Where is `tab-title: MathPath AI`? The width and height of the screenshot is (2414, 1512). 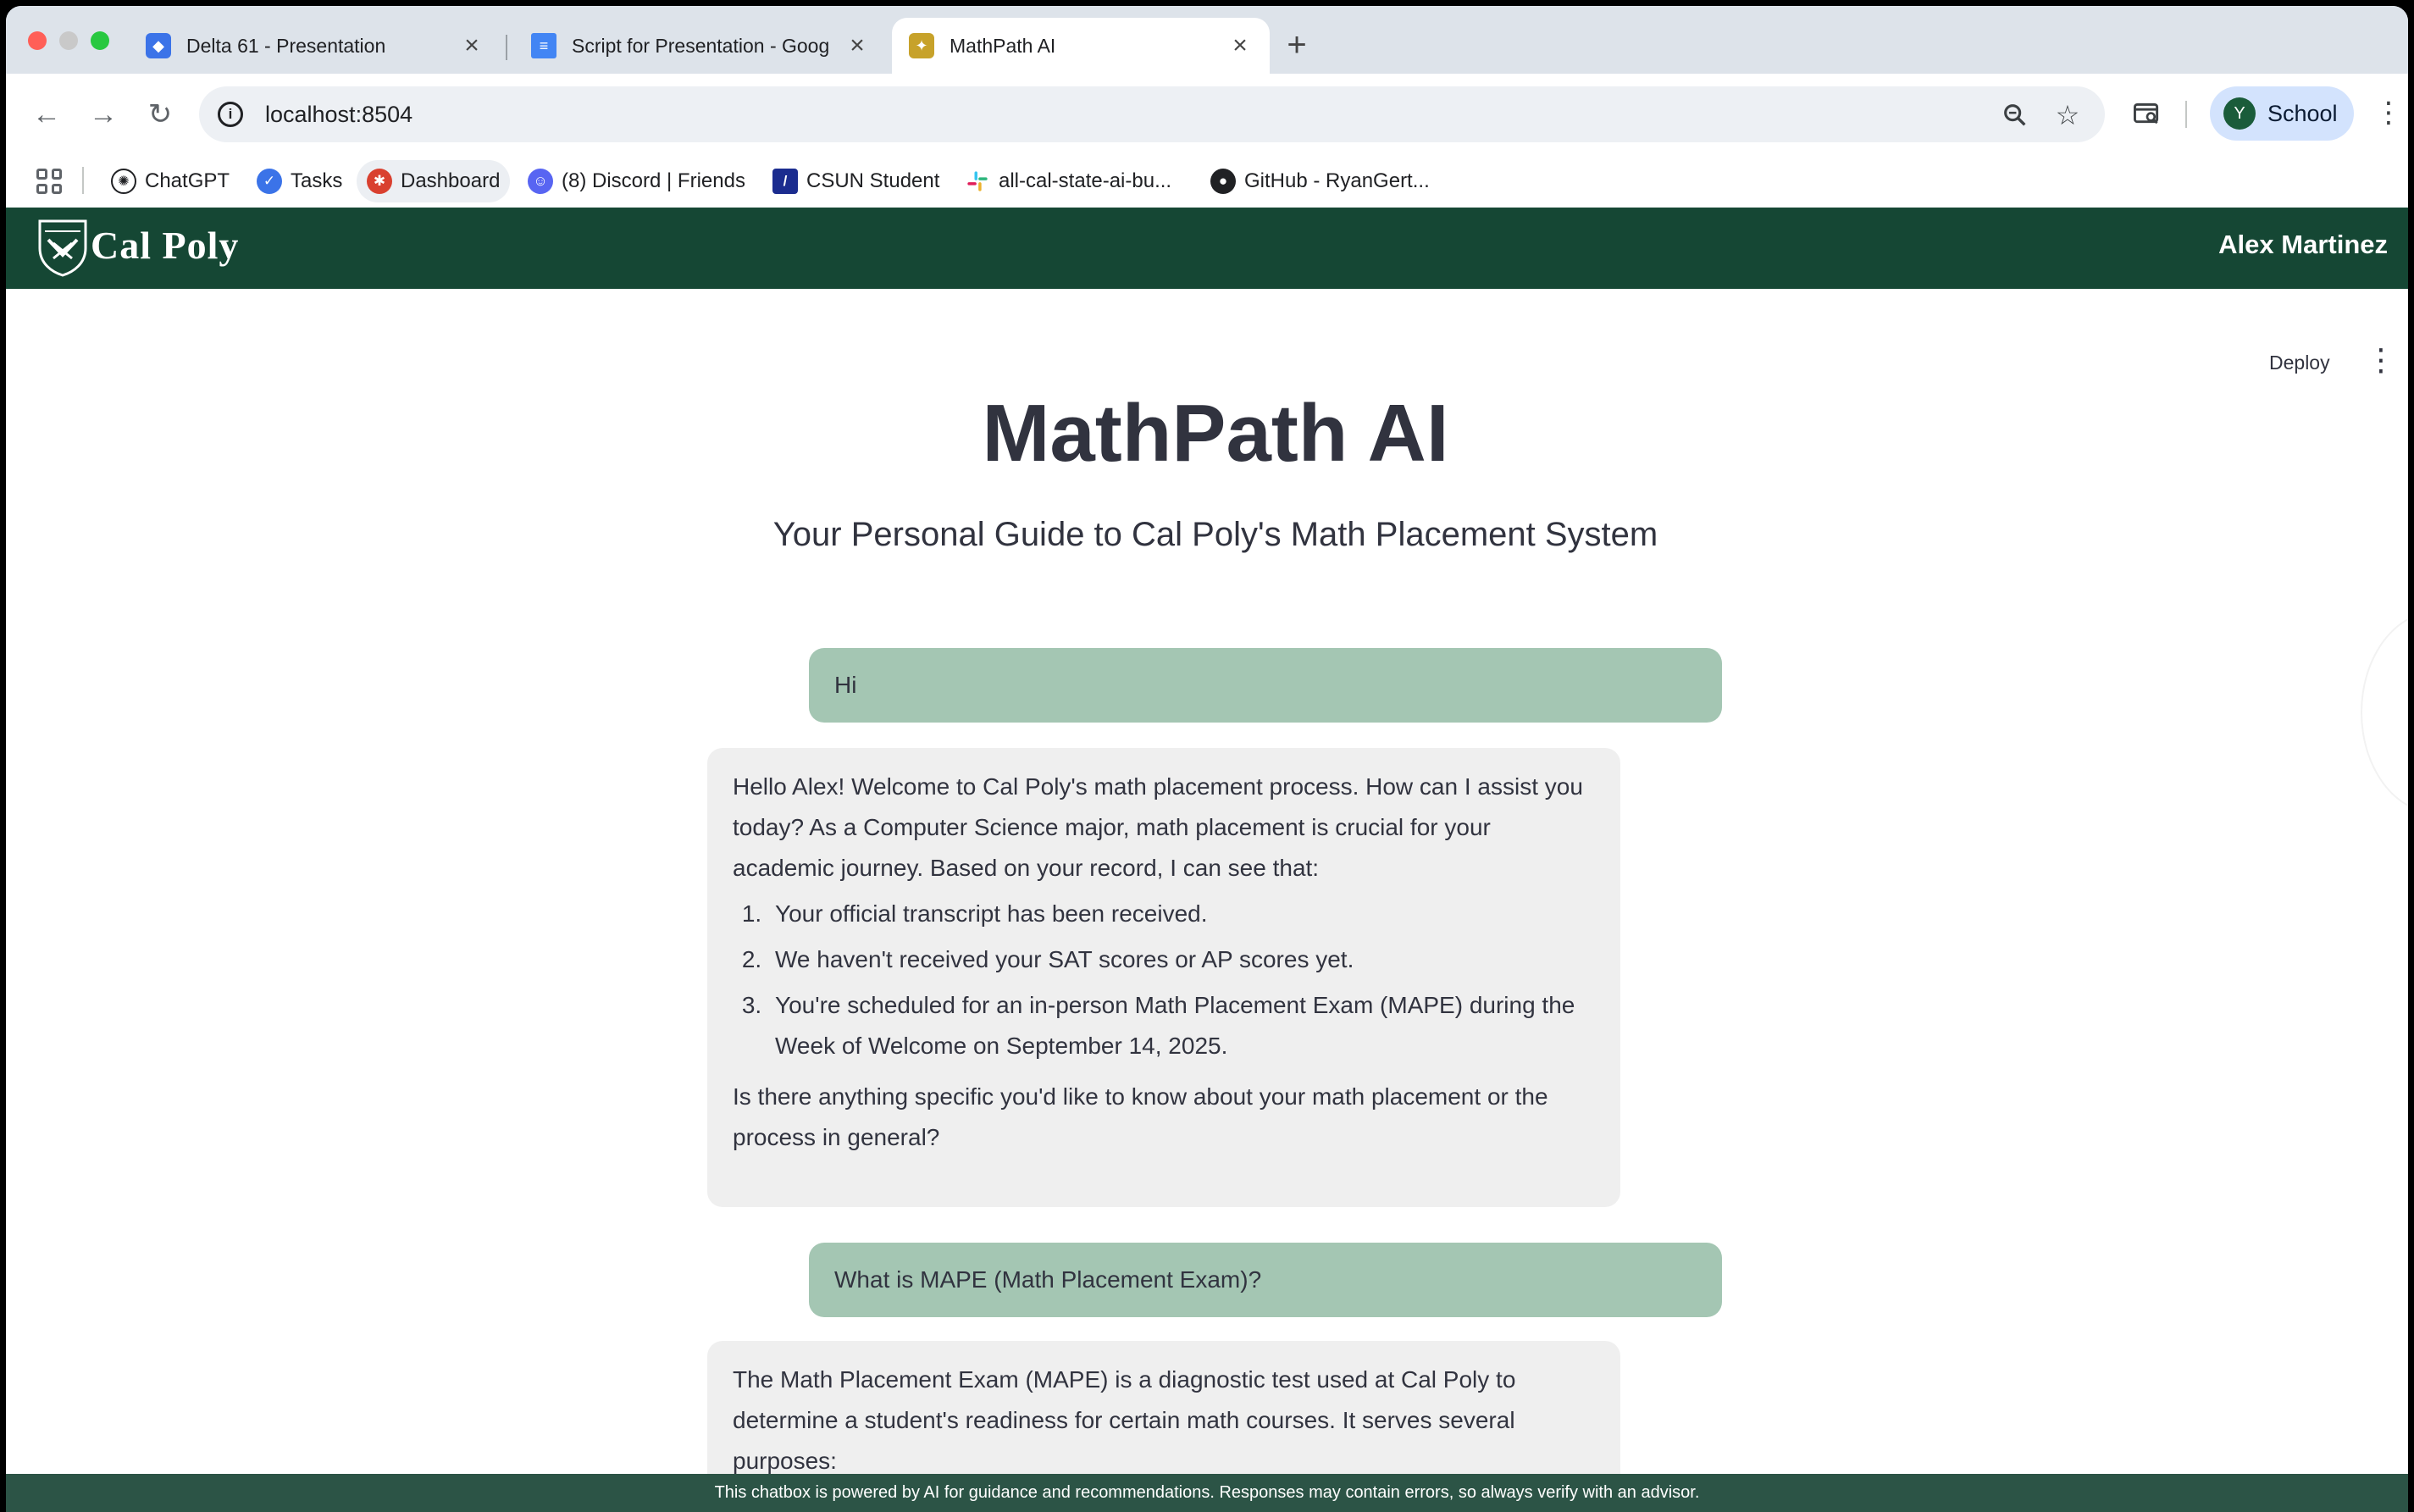
tab-title: MathPath AI is located at coordinates (1003, 45).